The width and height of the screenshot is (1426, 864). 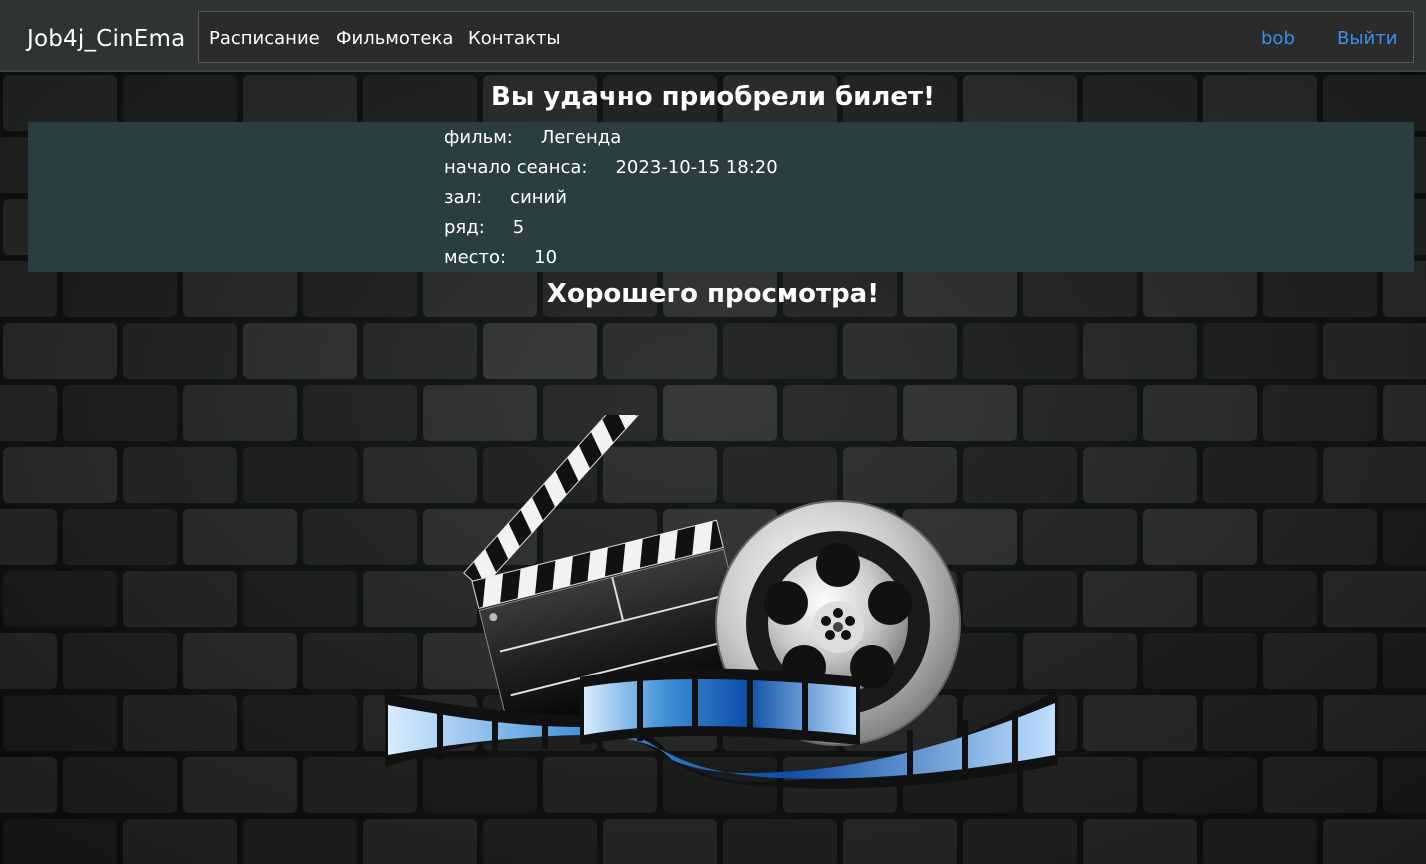 What do you see at coordinates (518, 227) in the screenshot?
I see `ticket-value-row: 5` at bounding box center [518, 227].